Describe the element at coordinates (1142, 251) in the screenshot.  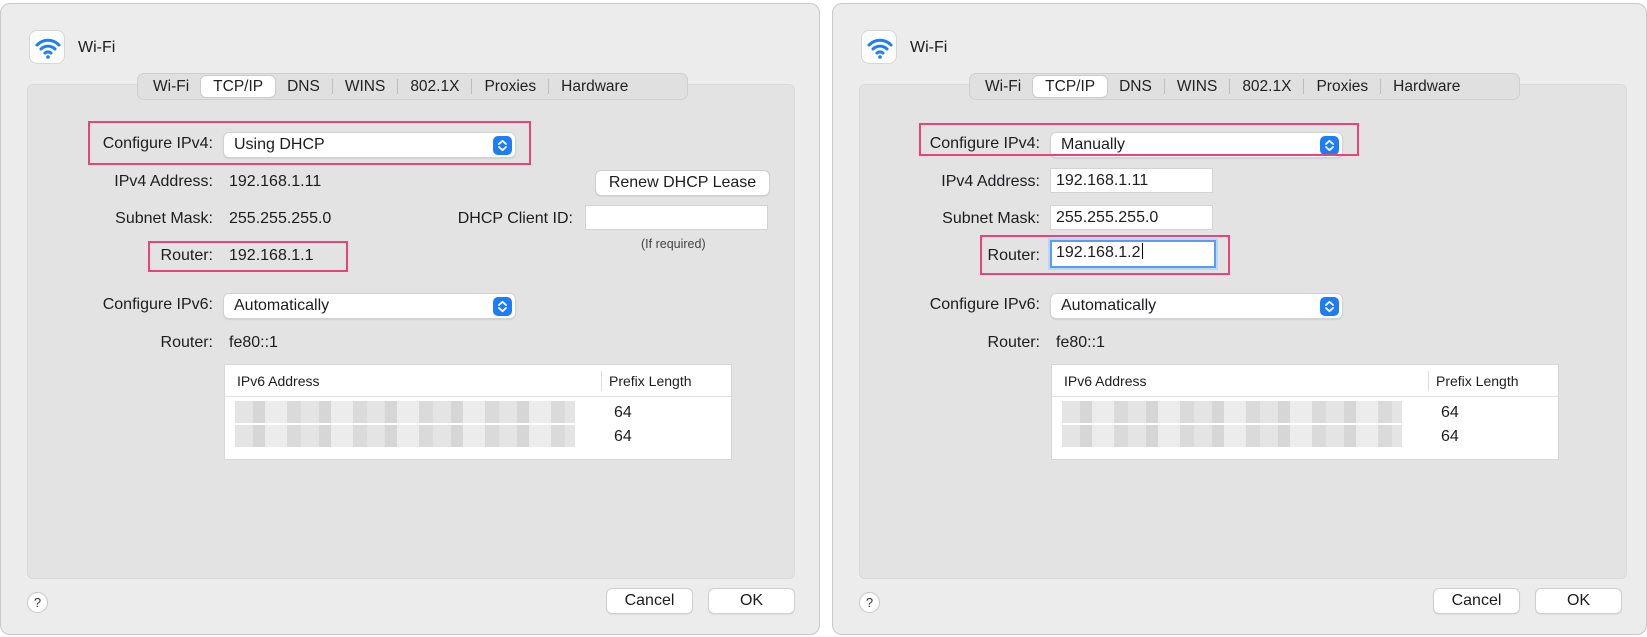
I see `text-cursor` at that location.